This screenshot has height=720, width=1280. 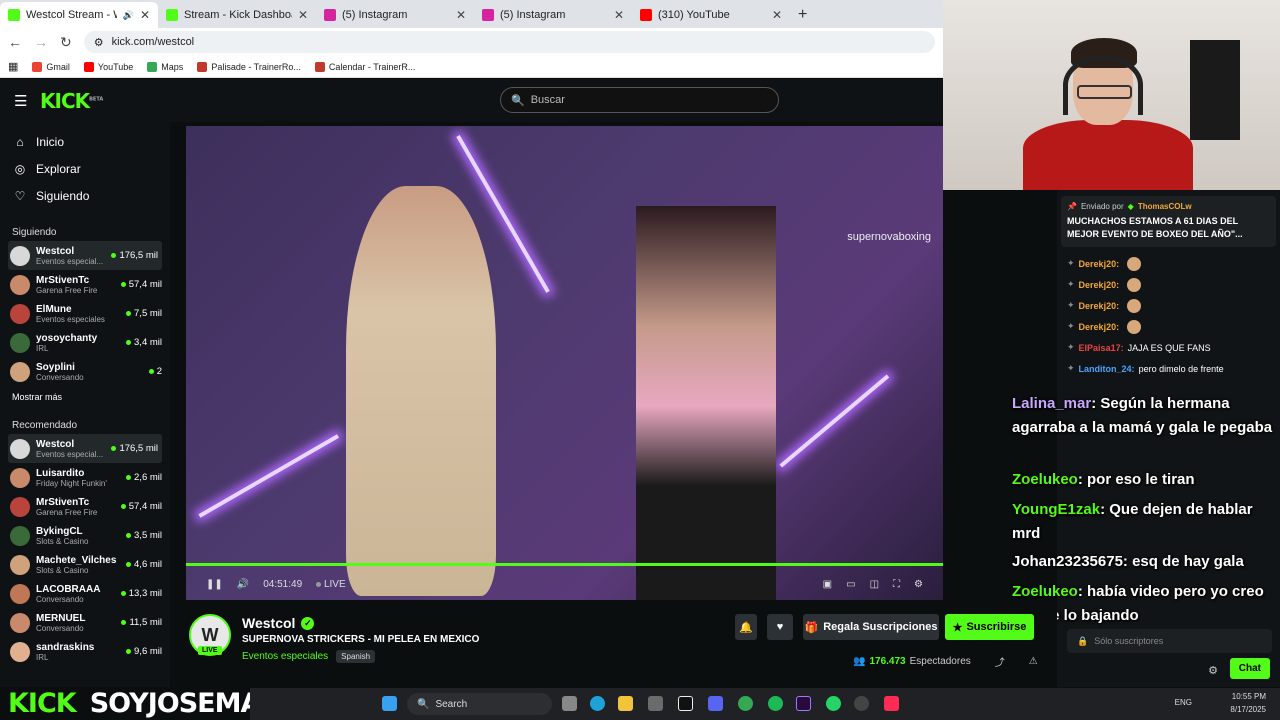 I want to click on spotify-icon, so click(x=775, y=703).